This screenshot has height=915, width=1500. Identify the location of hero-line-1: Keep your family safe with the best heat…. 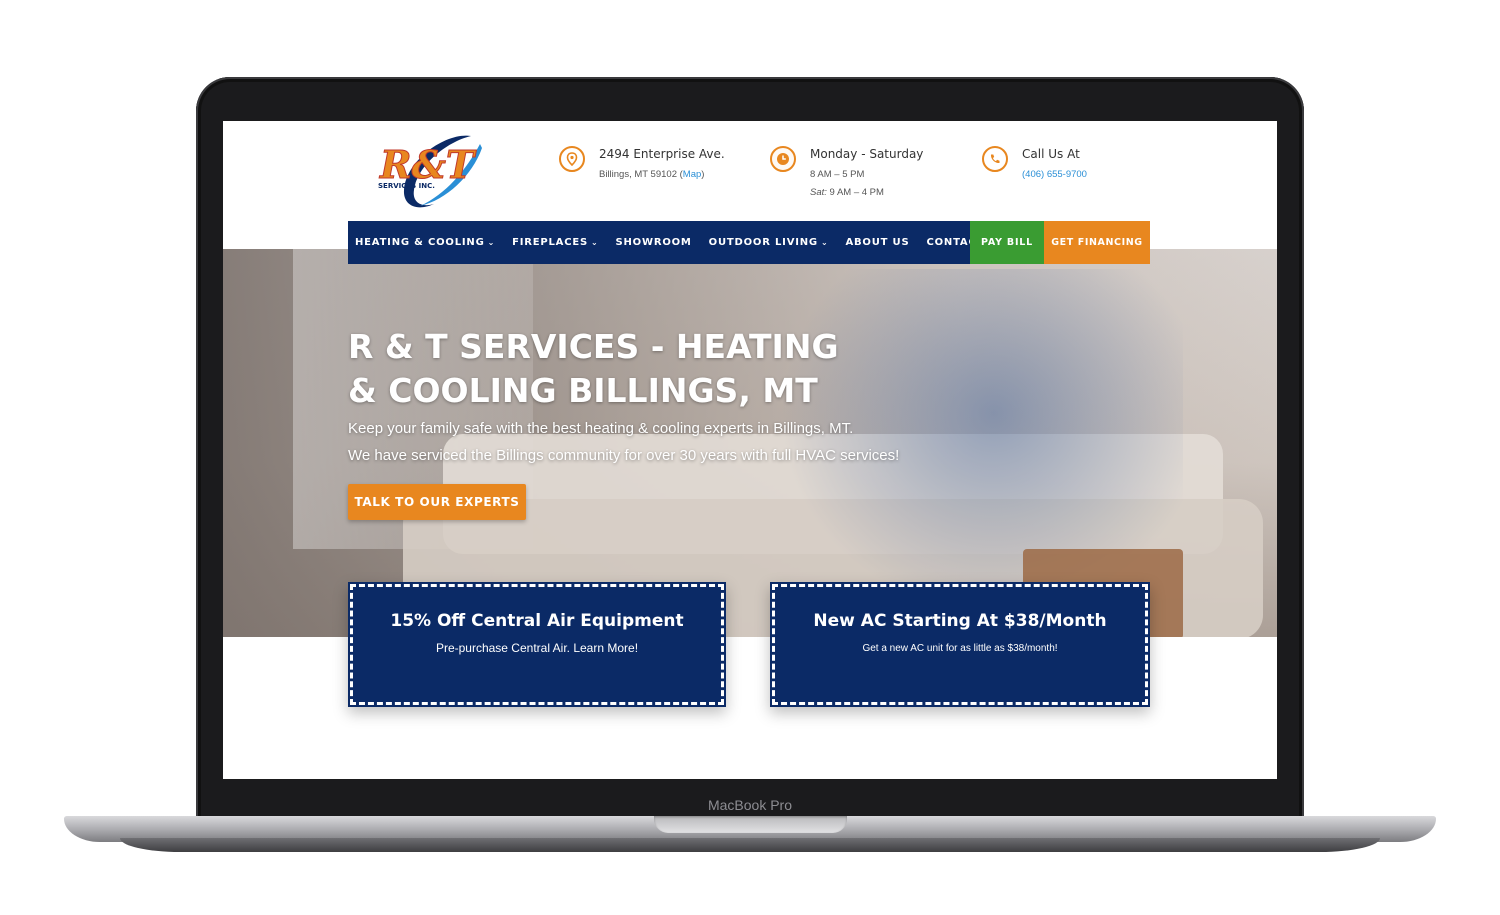
(601, 428).